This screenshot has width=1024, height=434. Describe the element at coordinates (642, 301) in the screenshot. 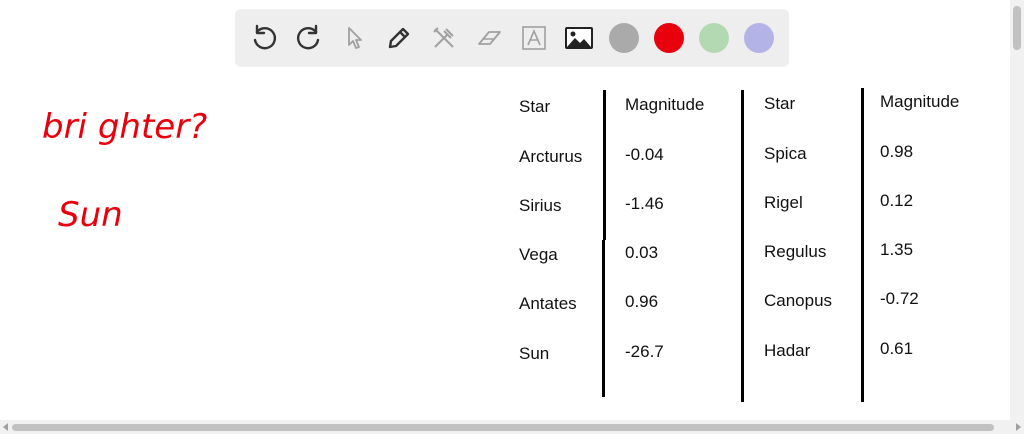

I see `table-cell-magnitude: 0.96` at that location.